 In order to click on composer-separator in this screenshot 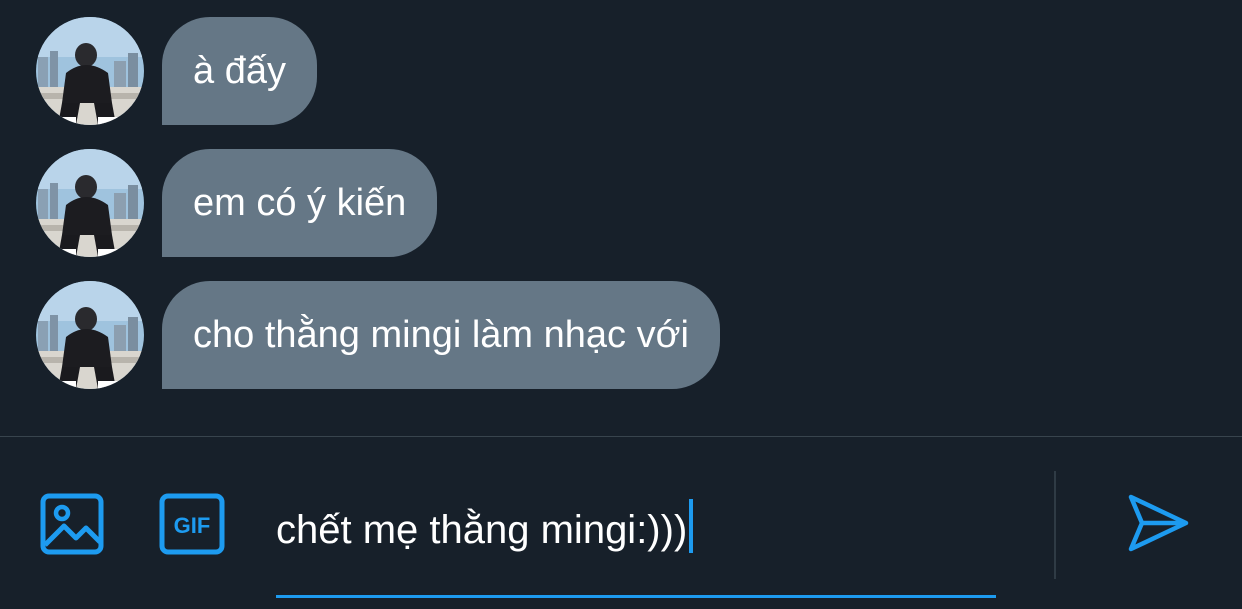, I will do `click(1055, 525)`.